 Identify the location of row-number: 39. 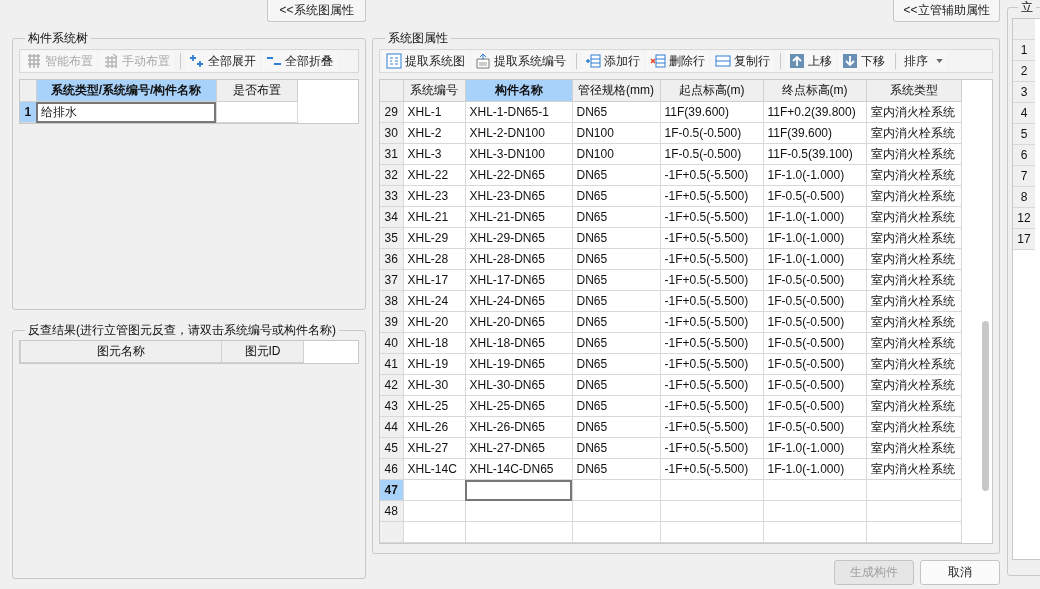
(391, 322).